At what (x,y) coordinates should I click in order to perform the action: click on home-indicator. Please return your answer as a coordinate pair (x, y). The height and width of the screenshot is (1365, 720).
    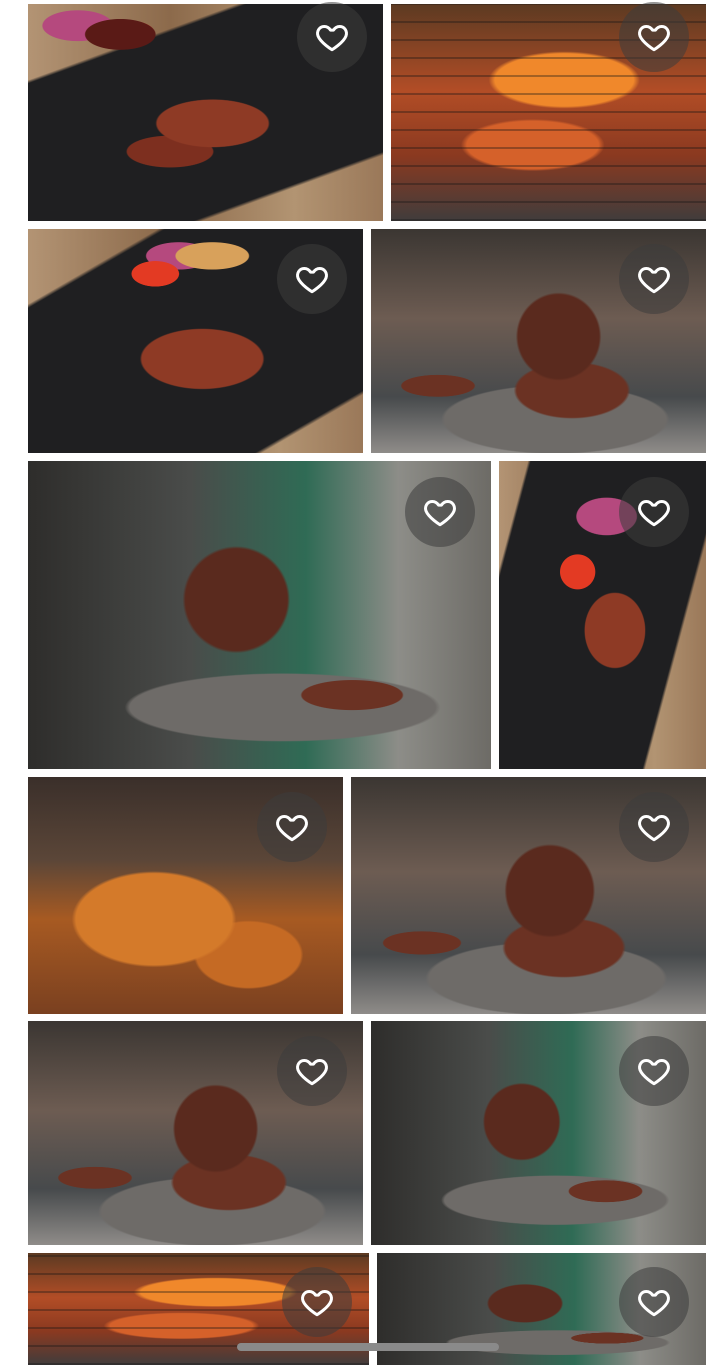
    Looking at the image, I should click on (368, 1347).